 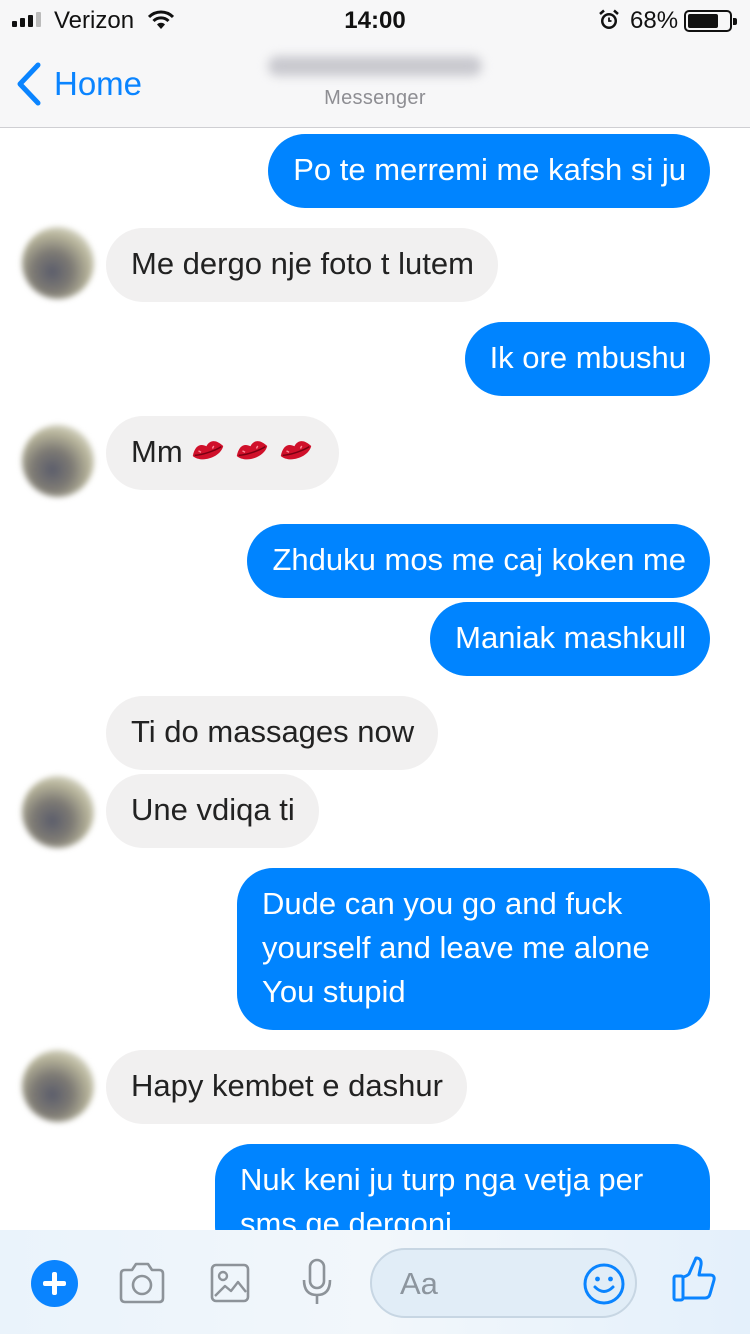 I want to click on microphone-icon, so click(x=317, y=1282).